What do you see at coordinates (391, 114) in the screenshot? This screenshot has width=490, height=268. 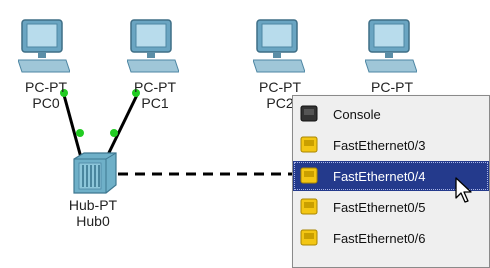 I see `menu-item-console: Console` at bounding box center [391, 114].